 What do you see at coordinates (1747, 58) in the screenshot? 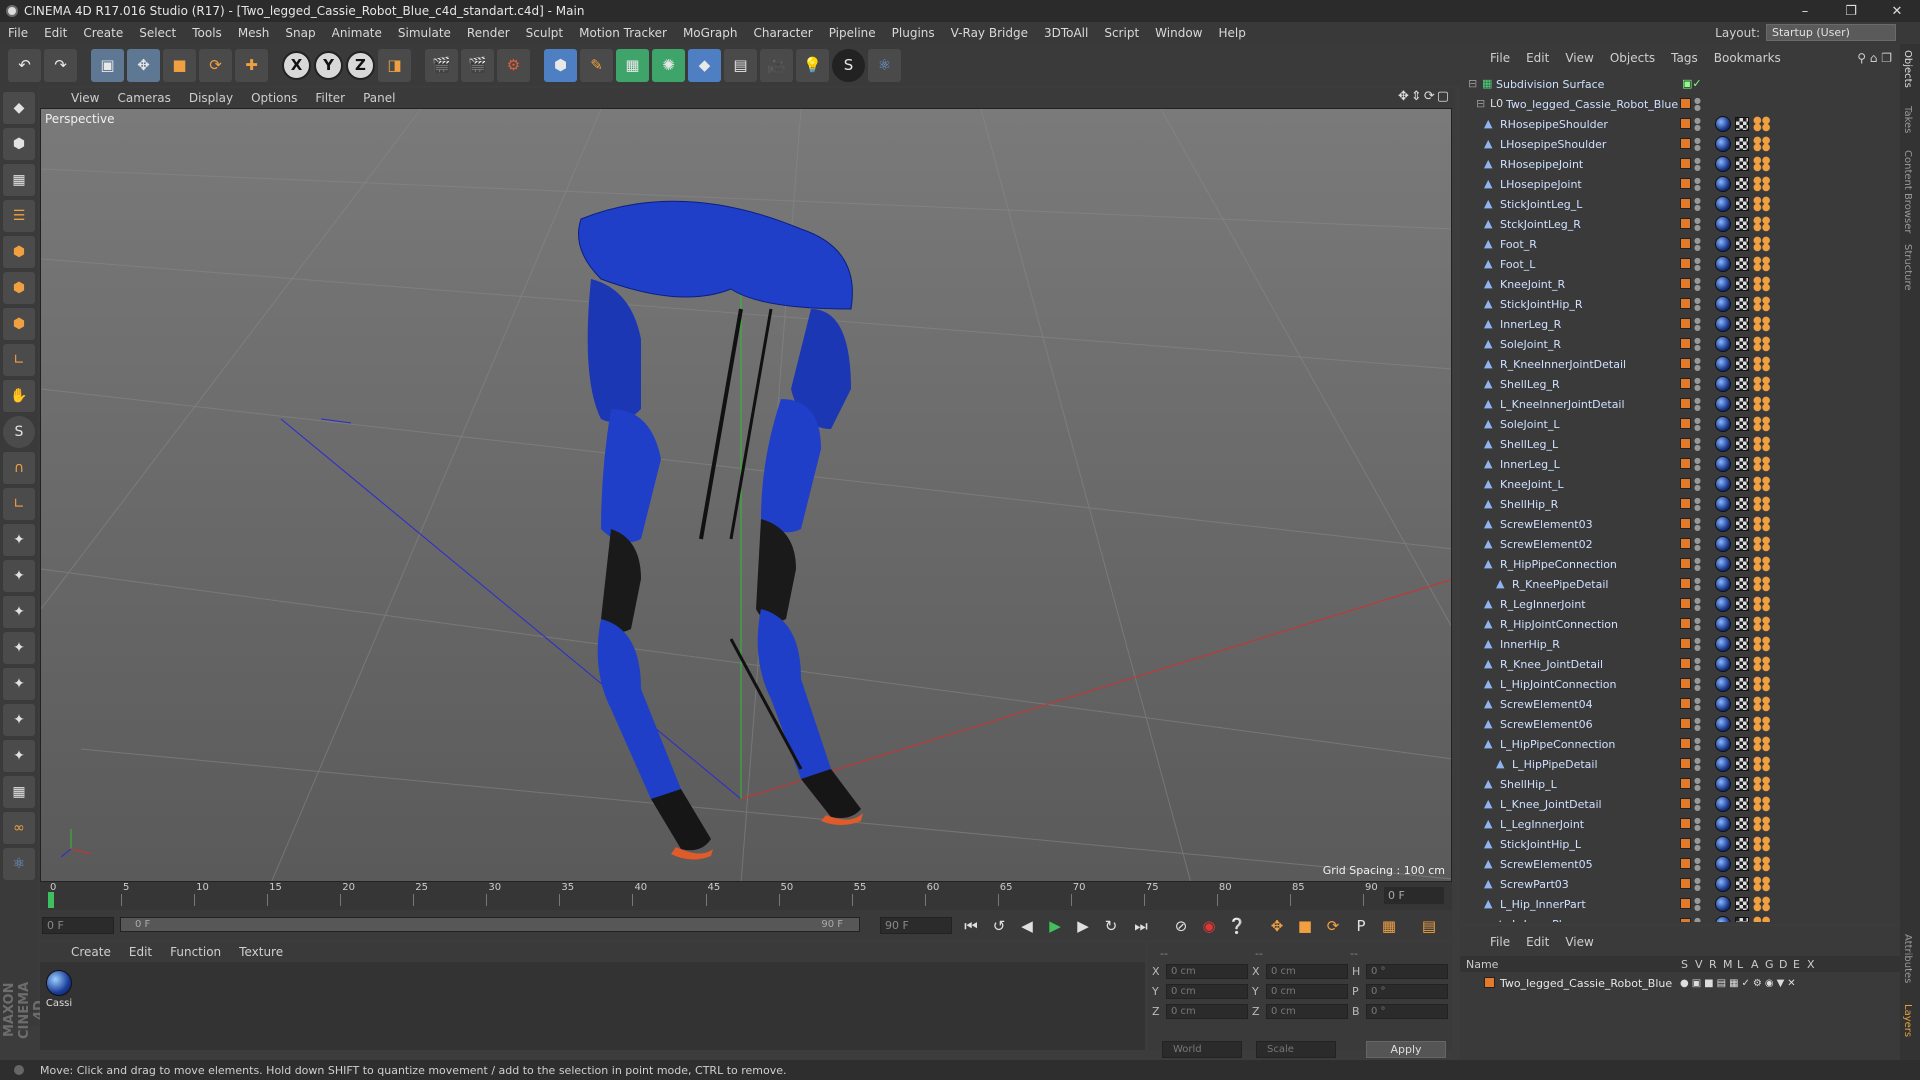
I see `objects-menu-bookmarks: Bookmarks` at bounding box center [1747, 58].